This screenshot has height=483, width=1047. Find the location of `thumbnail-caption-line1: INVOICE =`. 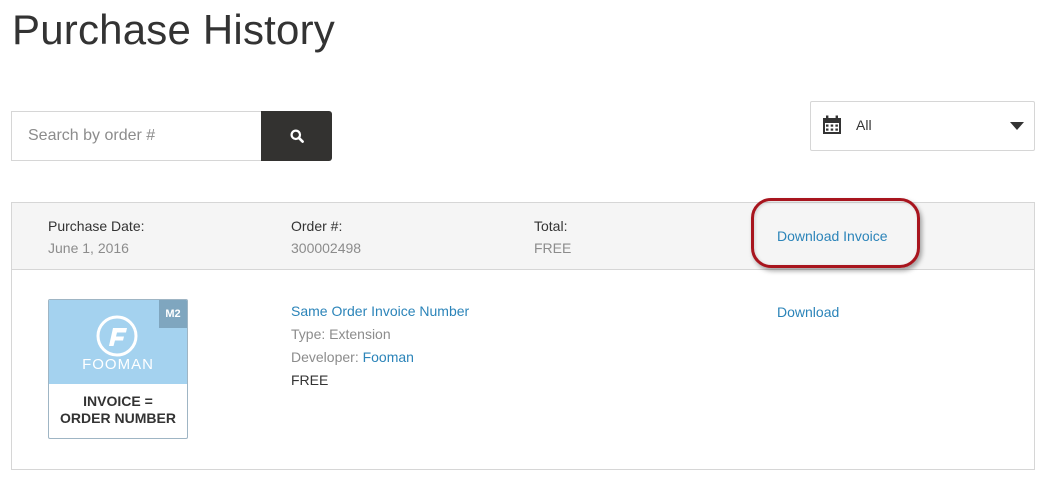

thumbnail-caption-line1: INVOICE = is located at coordinates (118, 401).